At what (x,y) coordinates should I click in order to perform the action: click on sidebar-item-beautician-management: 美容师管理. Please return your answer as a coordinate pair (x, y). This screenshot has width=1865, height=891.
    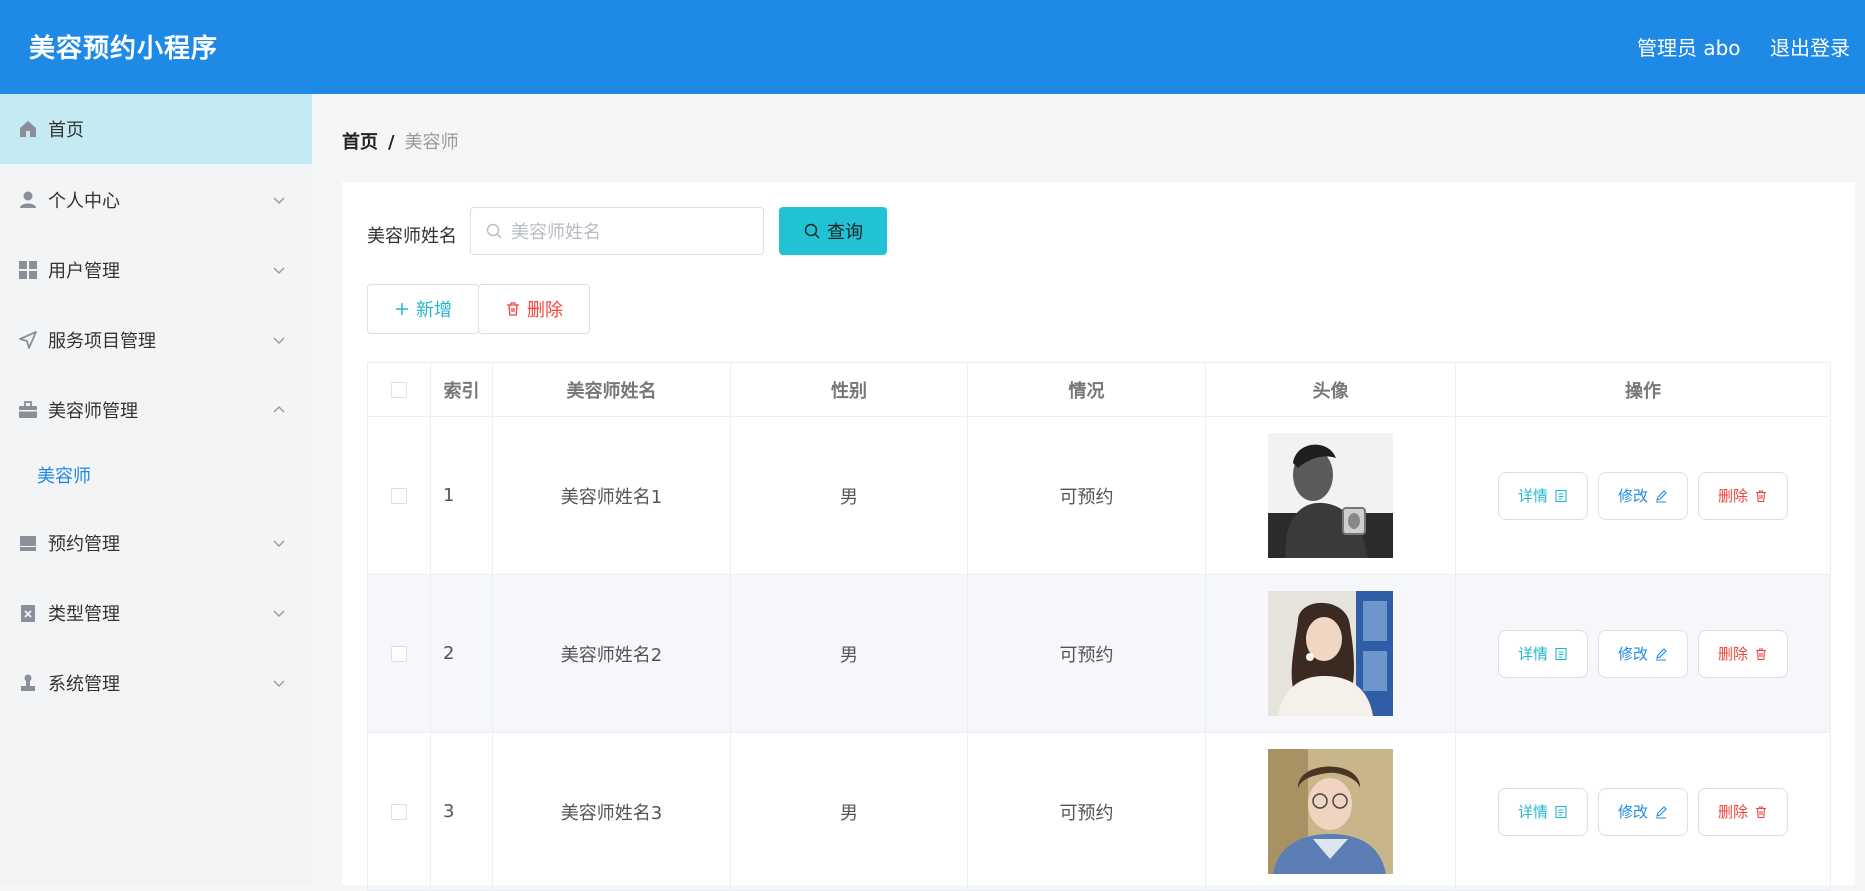
    Looking at the image, I should click on (156, 410).